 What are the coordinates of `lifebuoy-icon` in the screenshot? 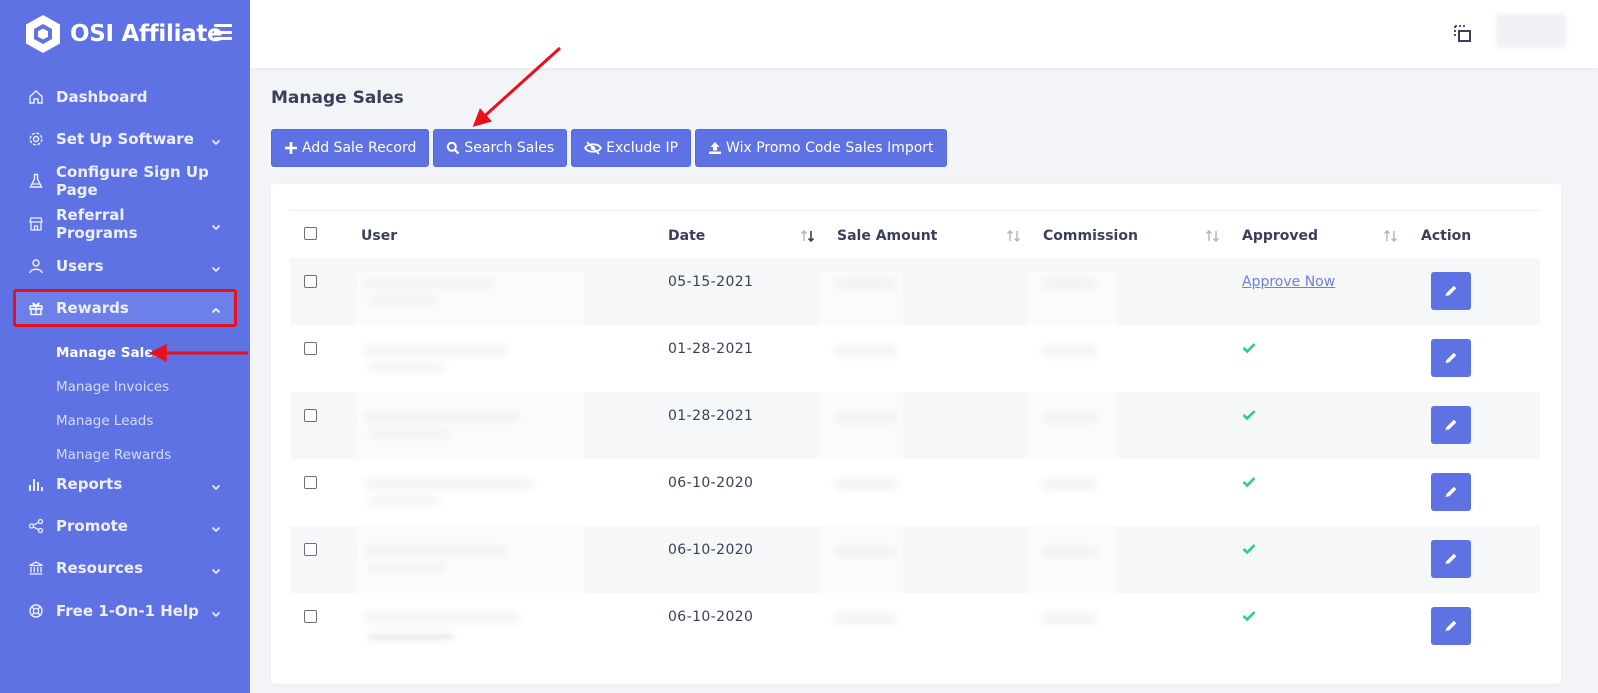 It's located at (36, 611).